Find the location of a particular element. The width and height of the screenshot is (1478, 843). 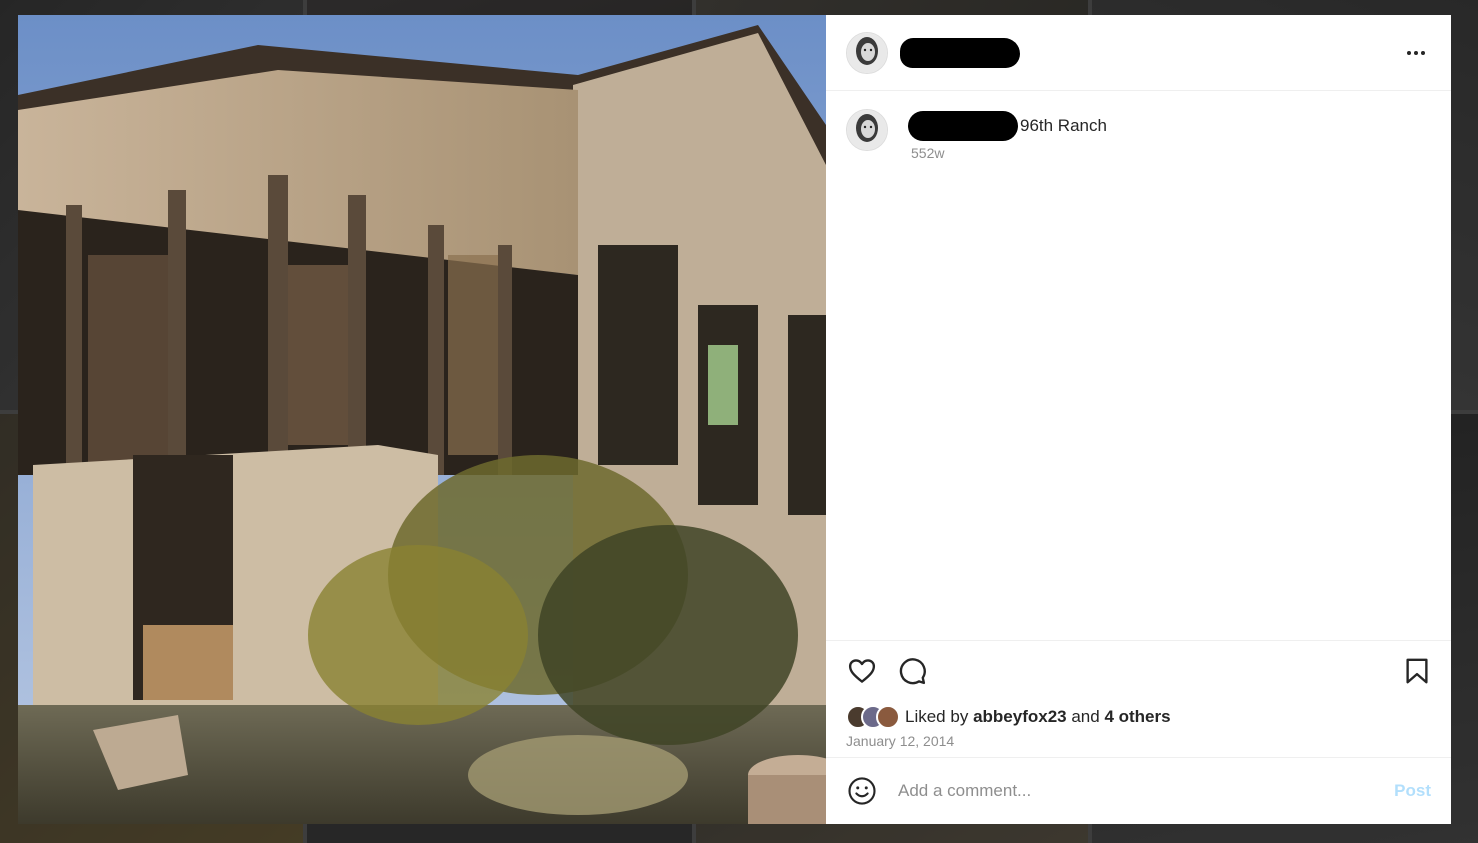

post-comment-button: Post is located at coordinates (1412, 791).